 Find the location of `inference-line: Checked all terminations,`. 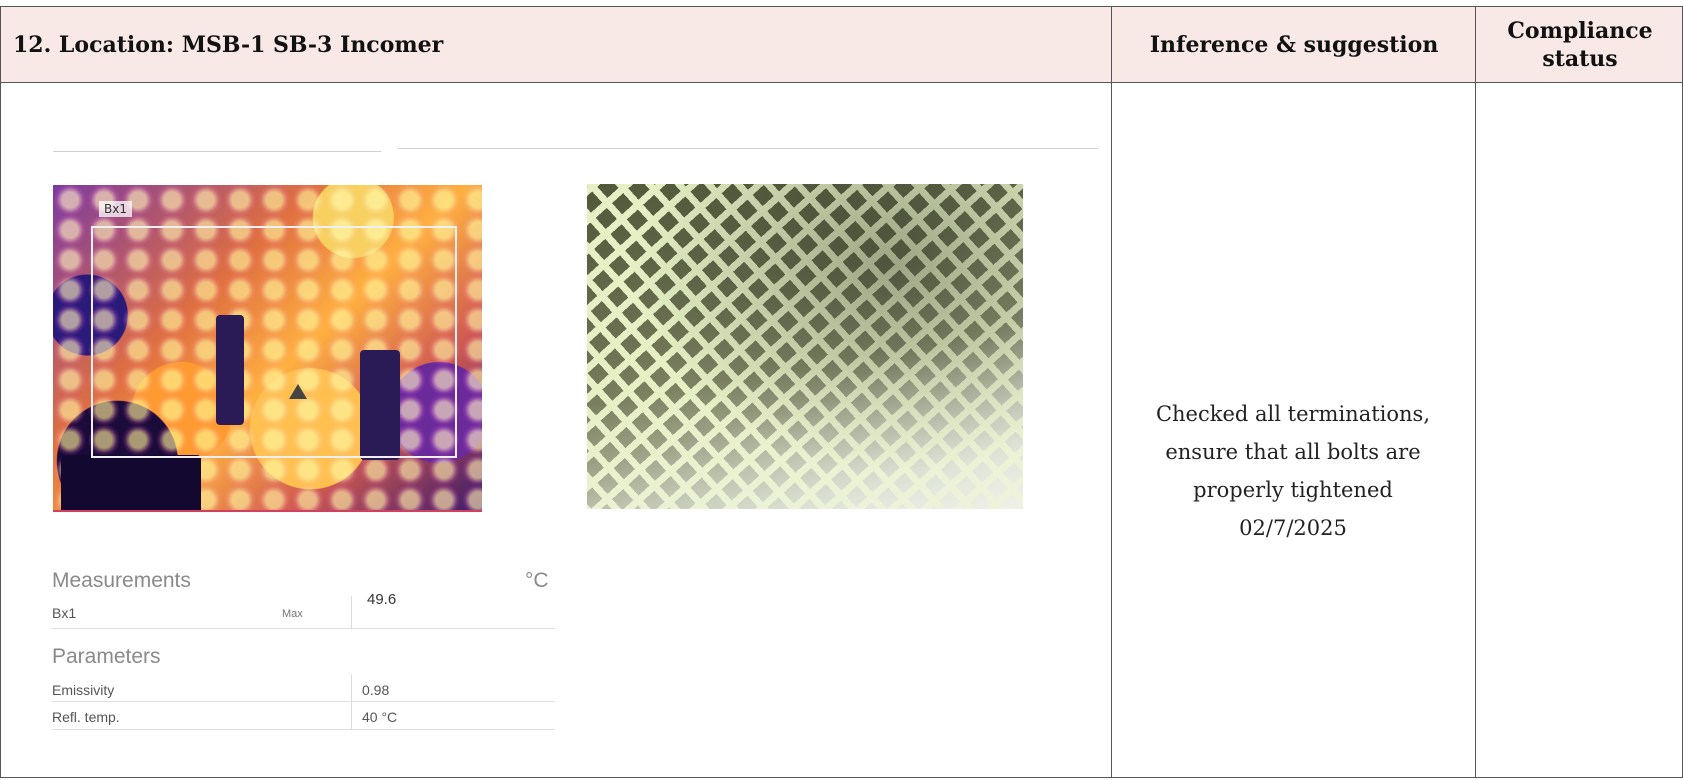

inference-line: Checked all terminations, is located at coordinates (1293, 414).